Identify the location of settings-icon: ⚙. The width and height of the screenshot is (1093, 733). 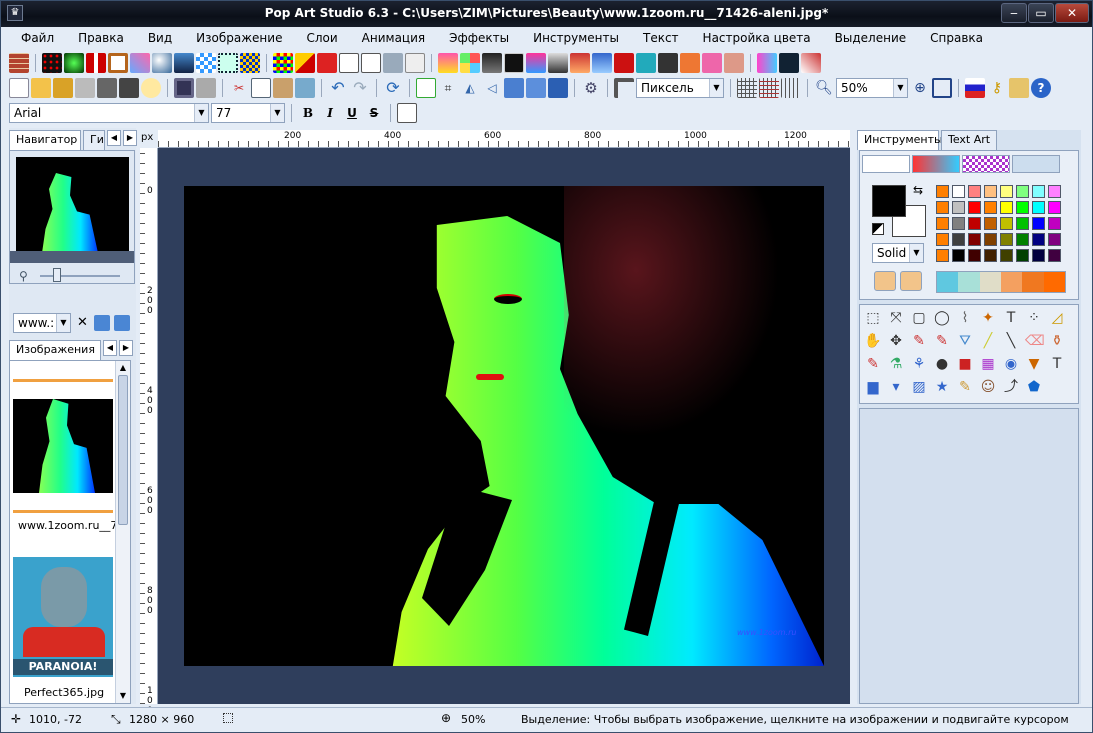
(591, 88).